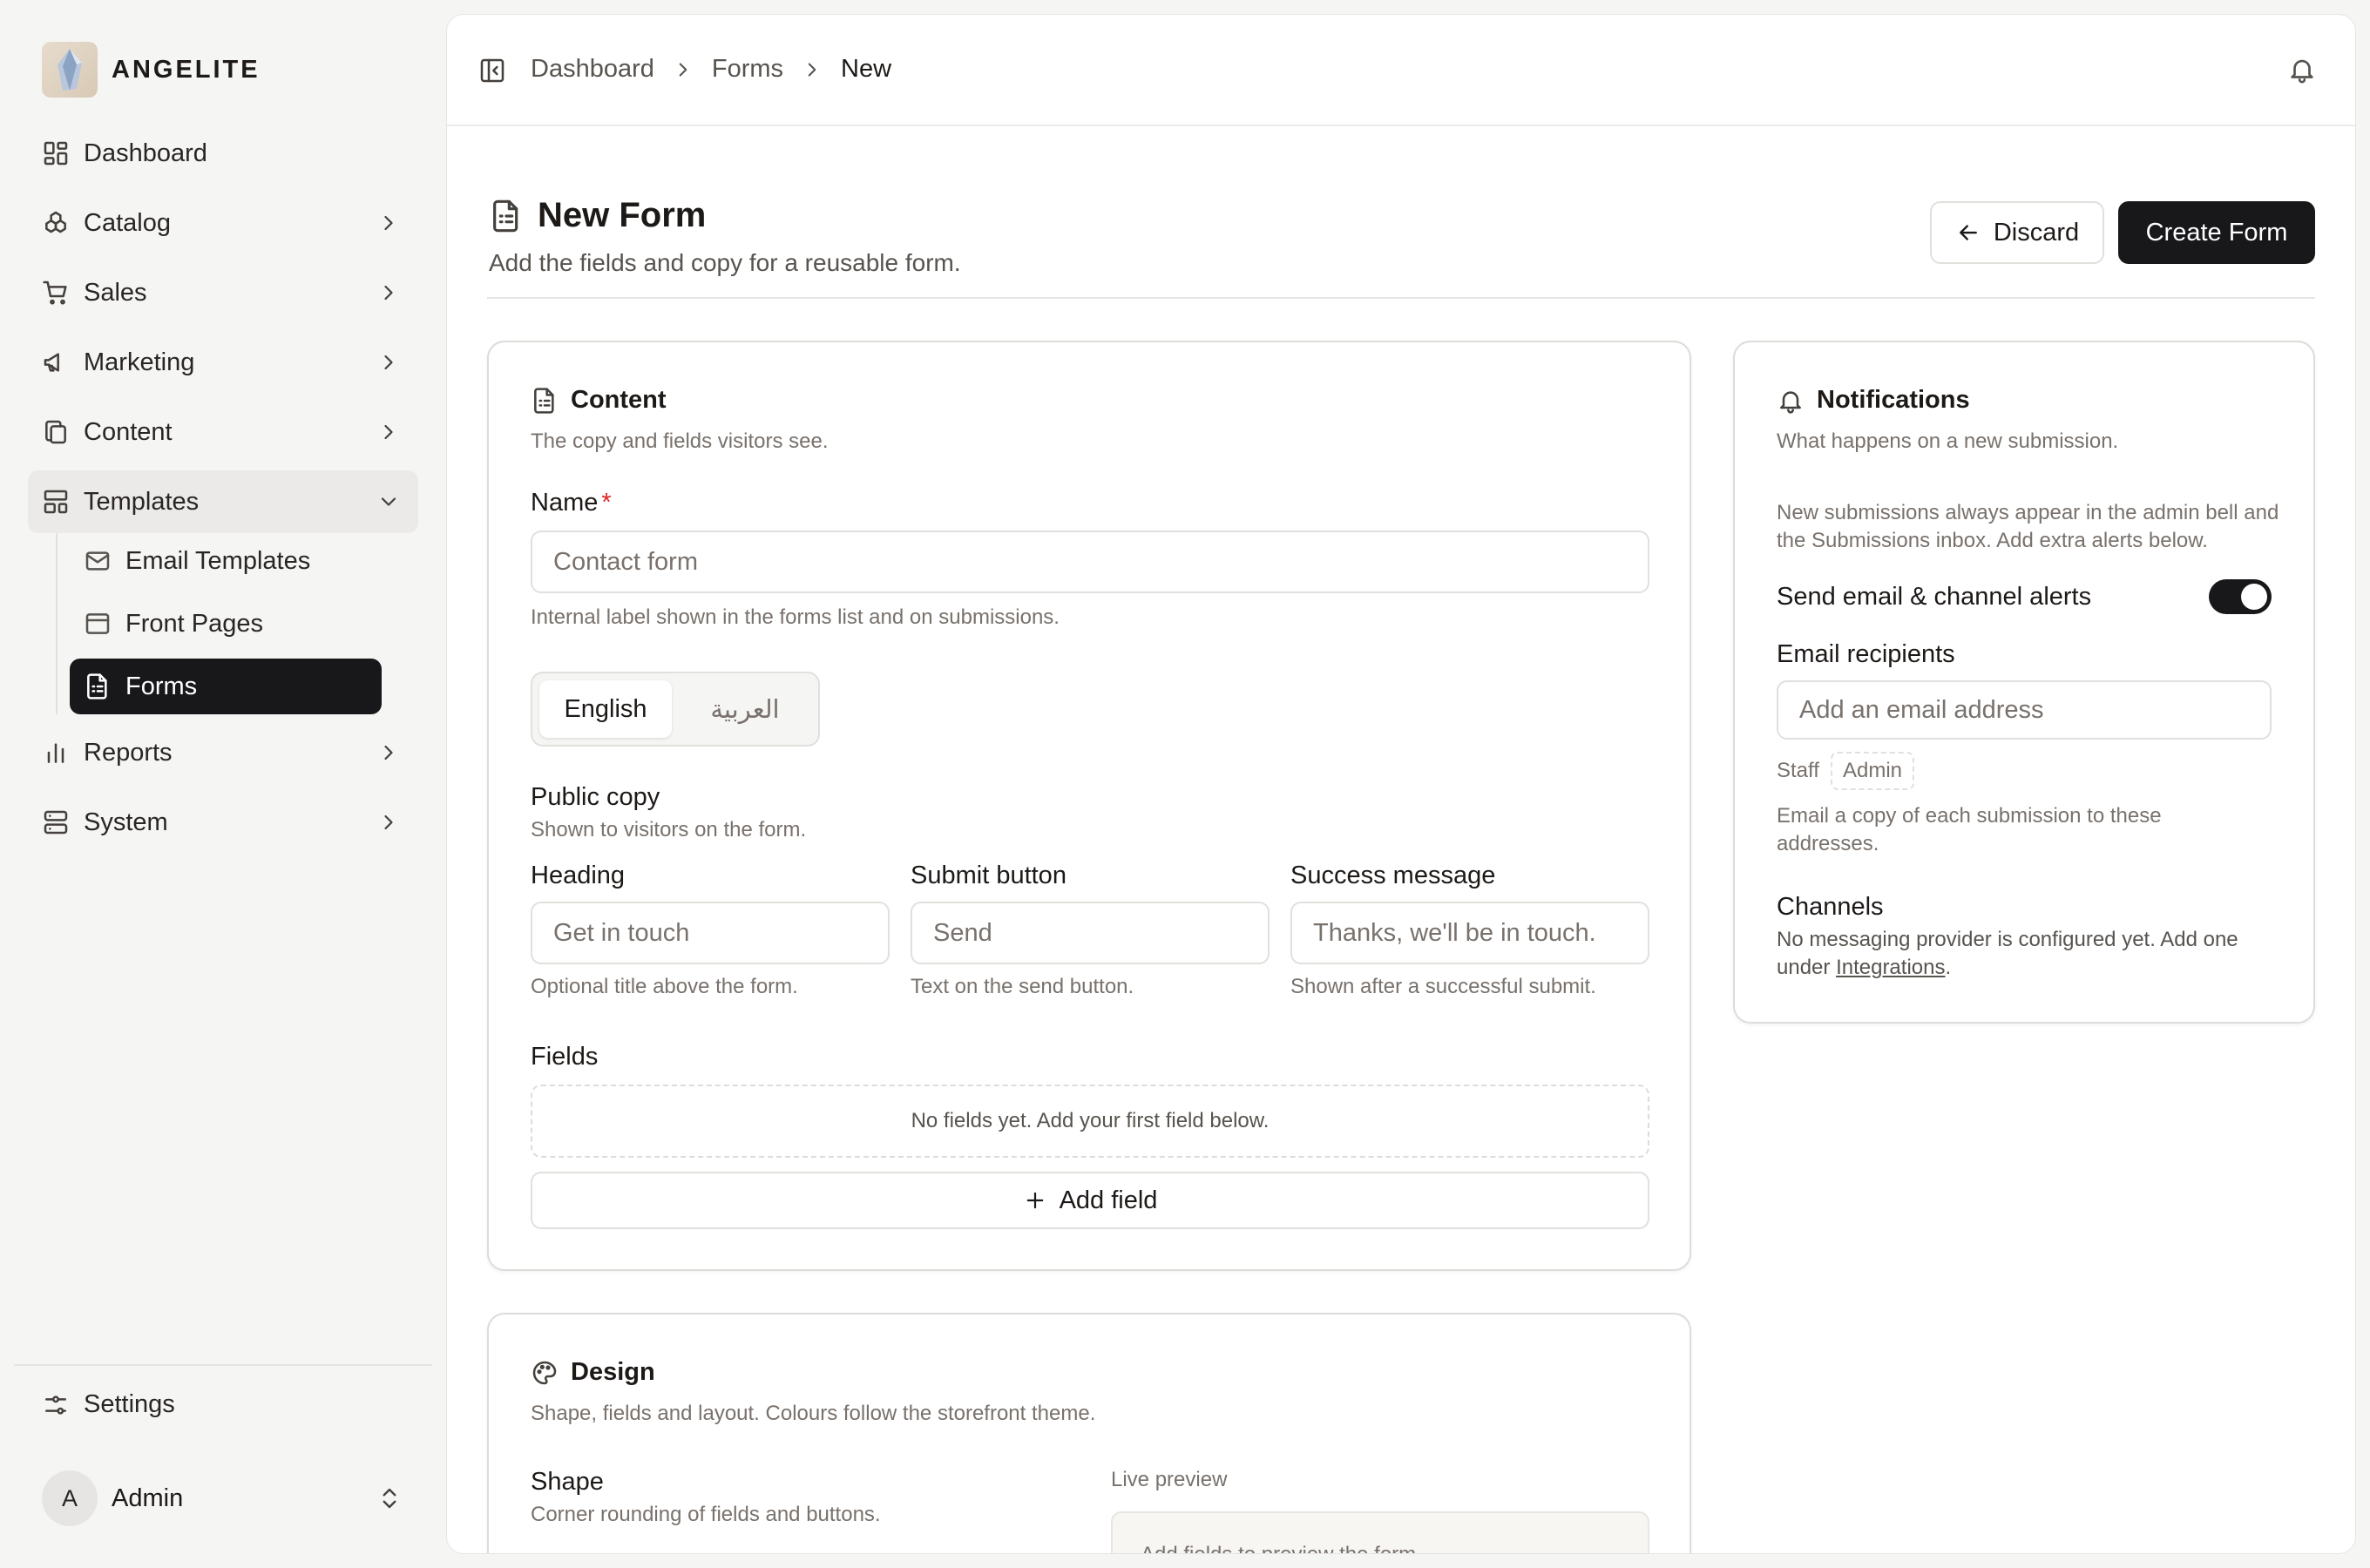 This screenshot has height=1568, width=2370. I want to click on add-field-label: Add field, so click(1108, 1200).